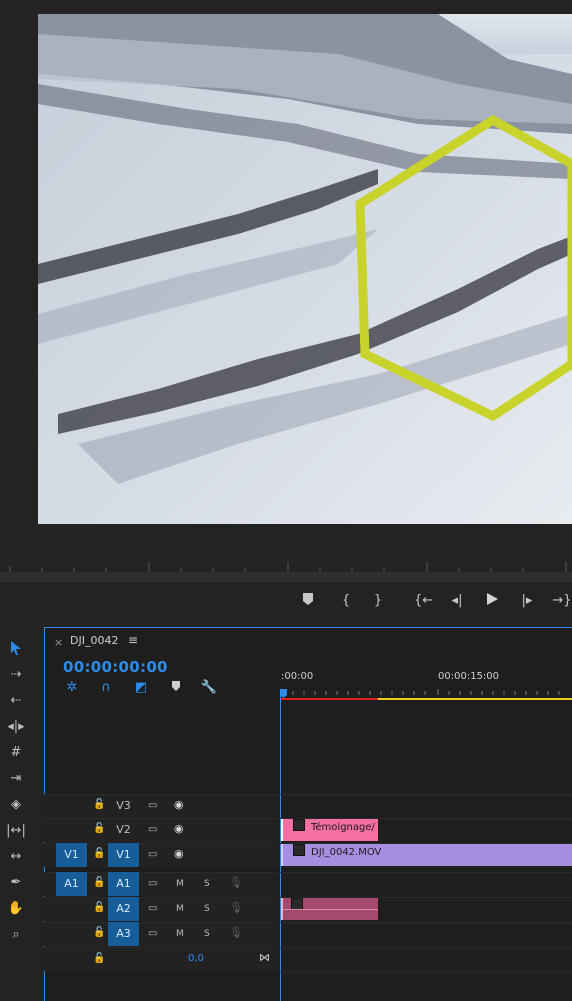 This screenshot has width=572, height=1001. Describe the element at coordinates (176, 688) in the screenshot. I see `add-marker-timeline-icon` at that location.